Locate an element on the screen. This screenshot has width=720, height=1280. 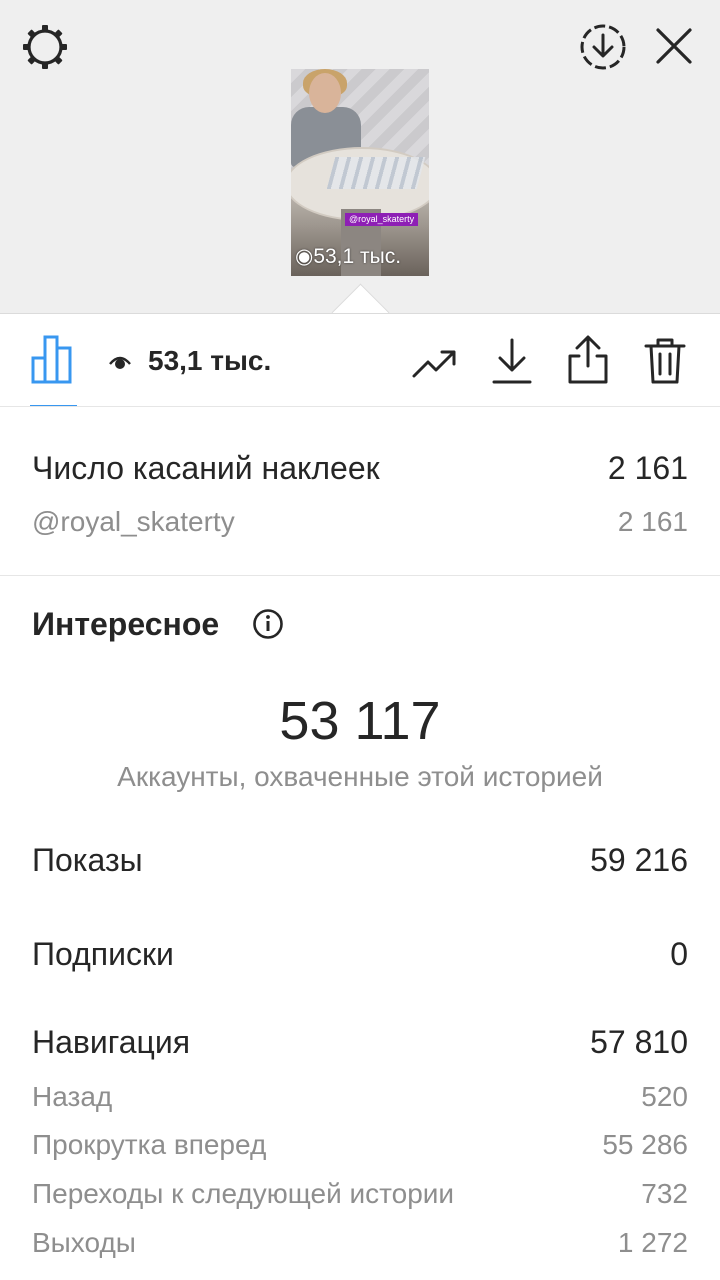
download-icon is located at coordinates (512, 361).